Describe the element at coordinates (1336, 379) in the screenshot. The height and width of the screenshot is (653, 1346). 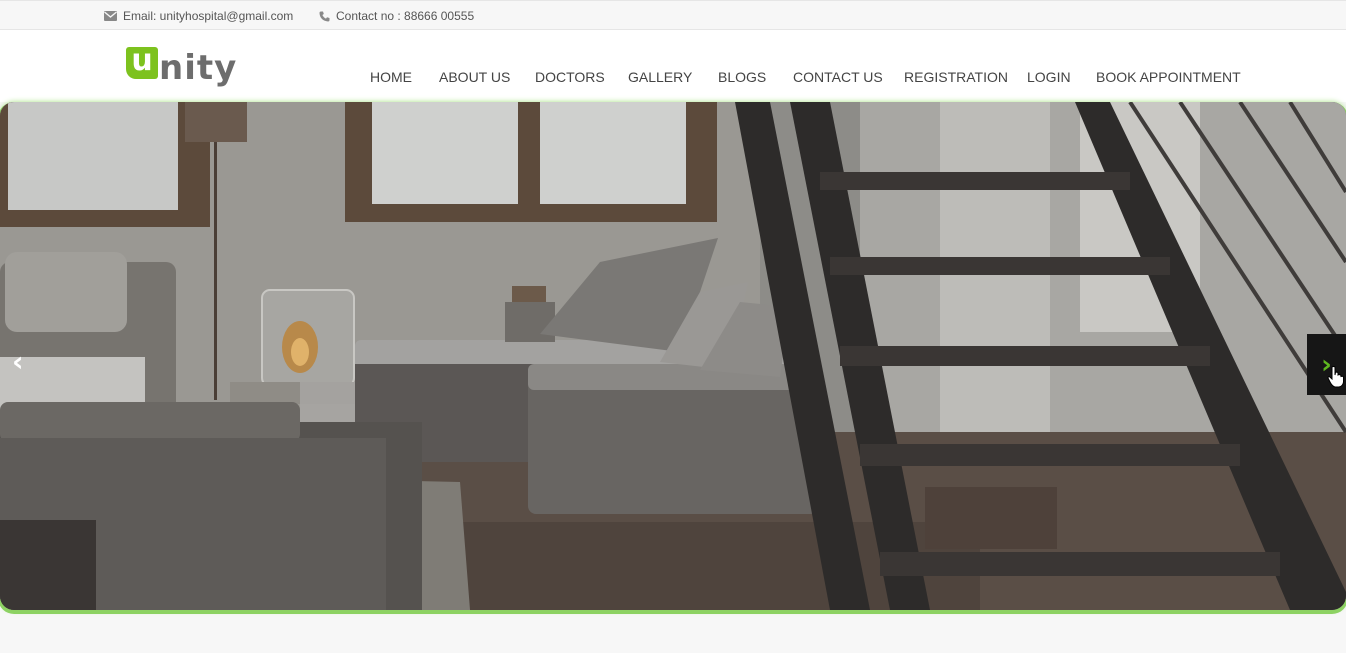
I see `hand-cursor-icon` at that location.